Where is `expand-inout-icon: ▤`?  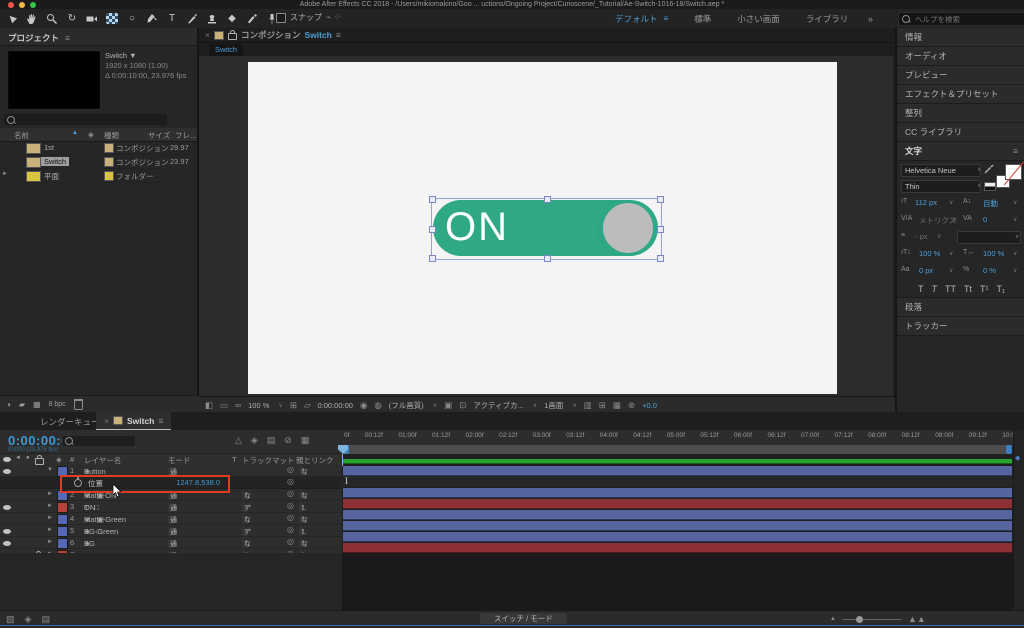 expand-inout-icon: ▤ is located at coordinates (45, 619).